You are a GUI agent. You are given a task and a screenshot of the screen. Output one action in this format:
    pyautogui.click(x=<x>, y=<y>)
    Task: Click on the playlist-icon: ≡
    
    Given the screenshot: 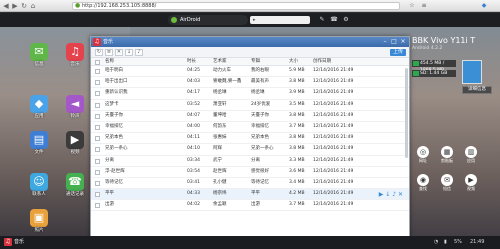 What is the action you would take?
    pyautogui.click(x=109, y=52)
    